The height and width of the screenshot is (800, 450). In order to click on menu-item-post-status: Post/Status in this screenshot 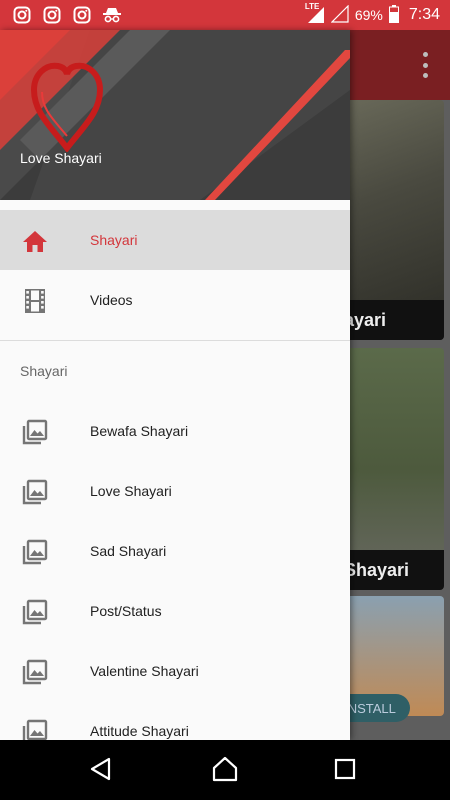, I will do `click(175, 611)`.